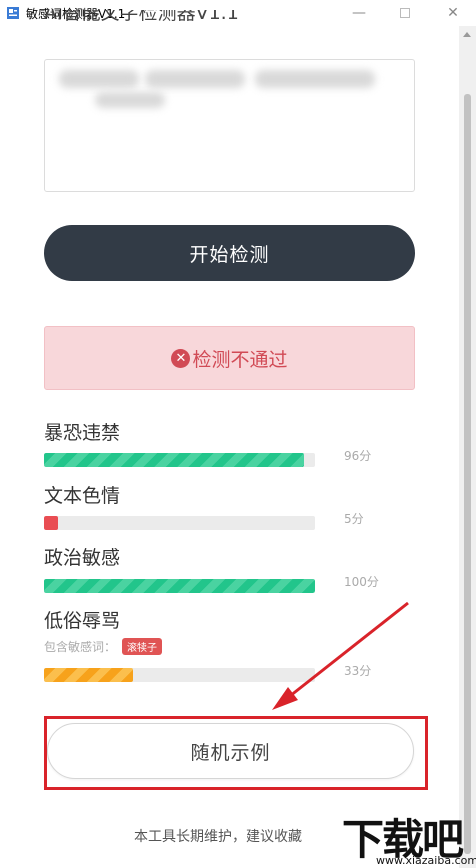 This screenshot has height=868, width=476. I want to click on category-label: 文本色情, so click(82, 496).